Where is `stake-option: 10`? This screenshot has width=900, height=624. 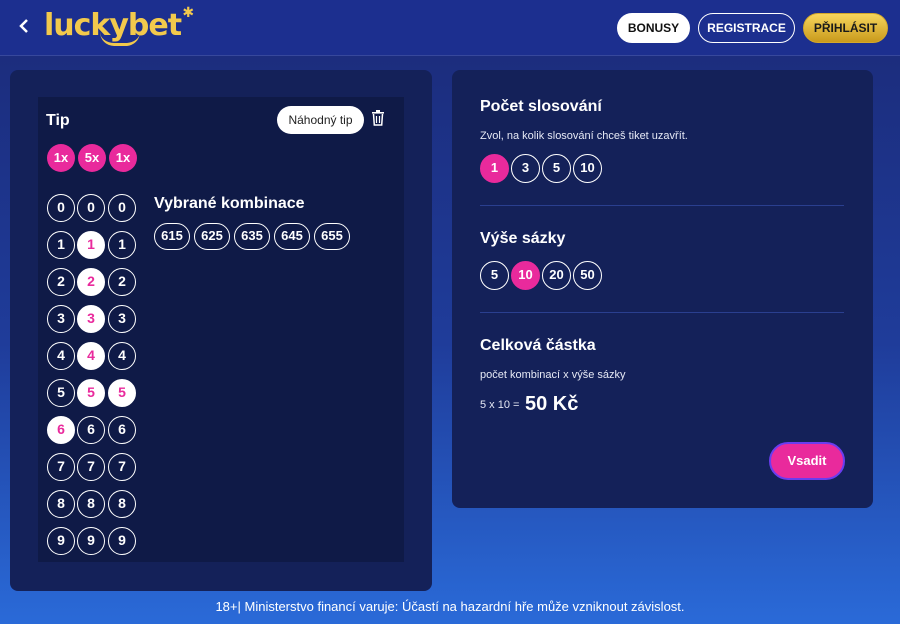 stake-option: 10 is located at coordinates (525, 275).